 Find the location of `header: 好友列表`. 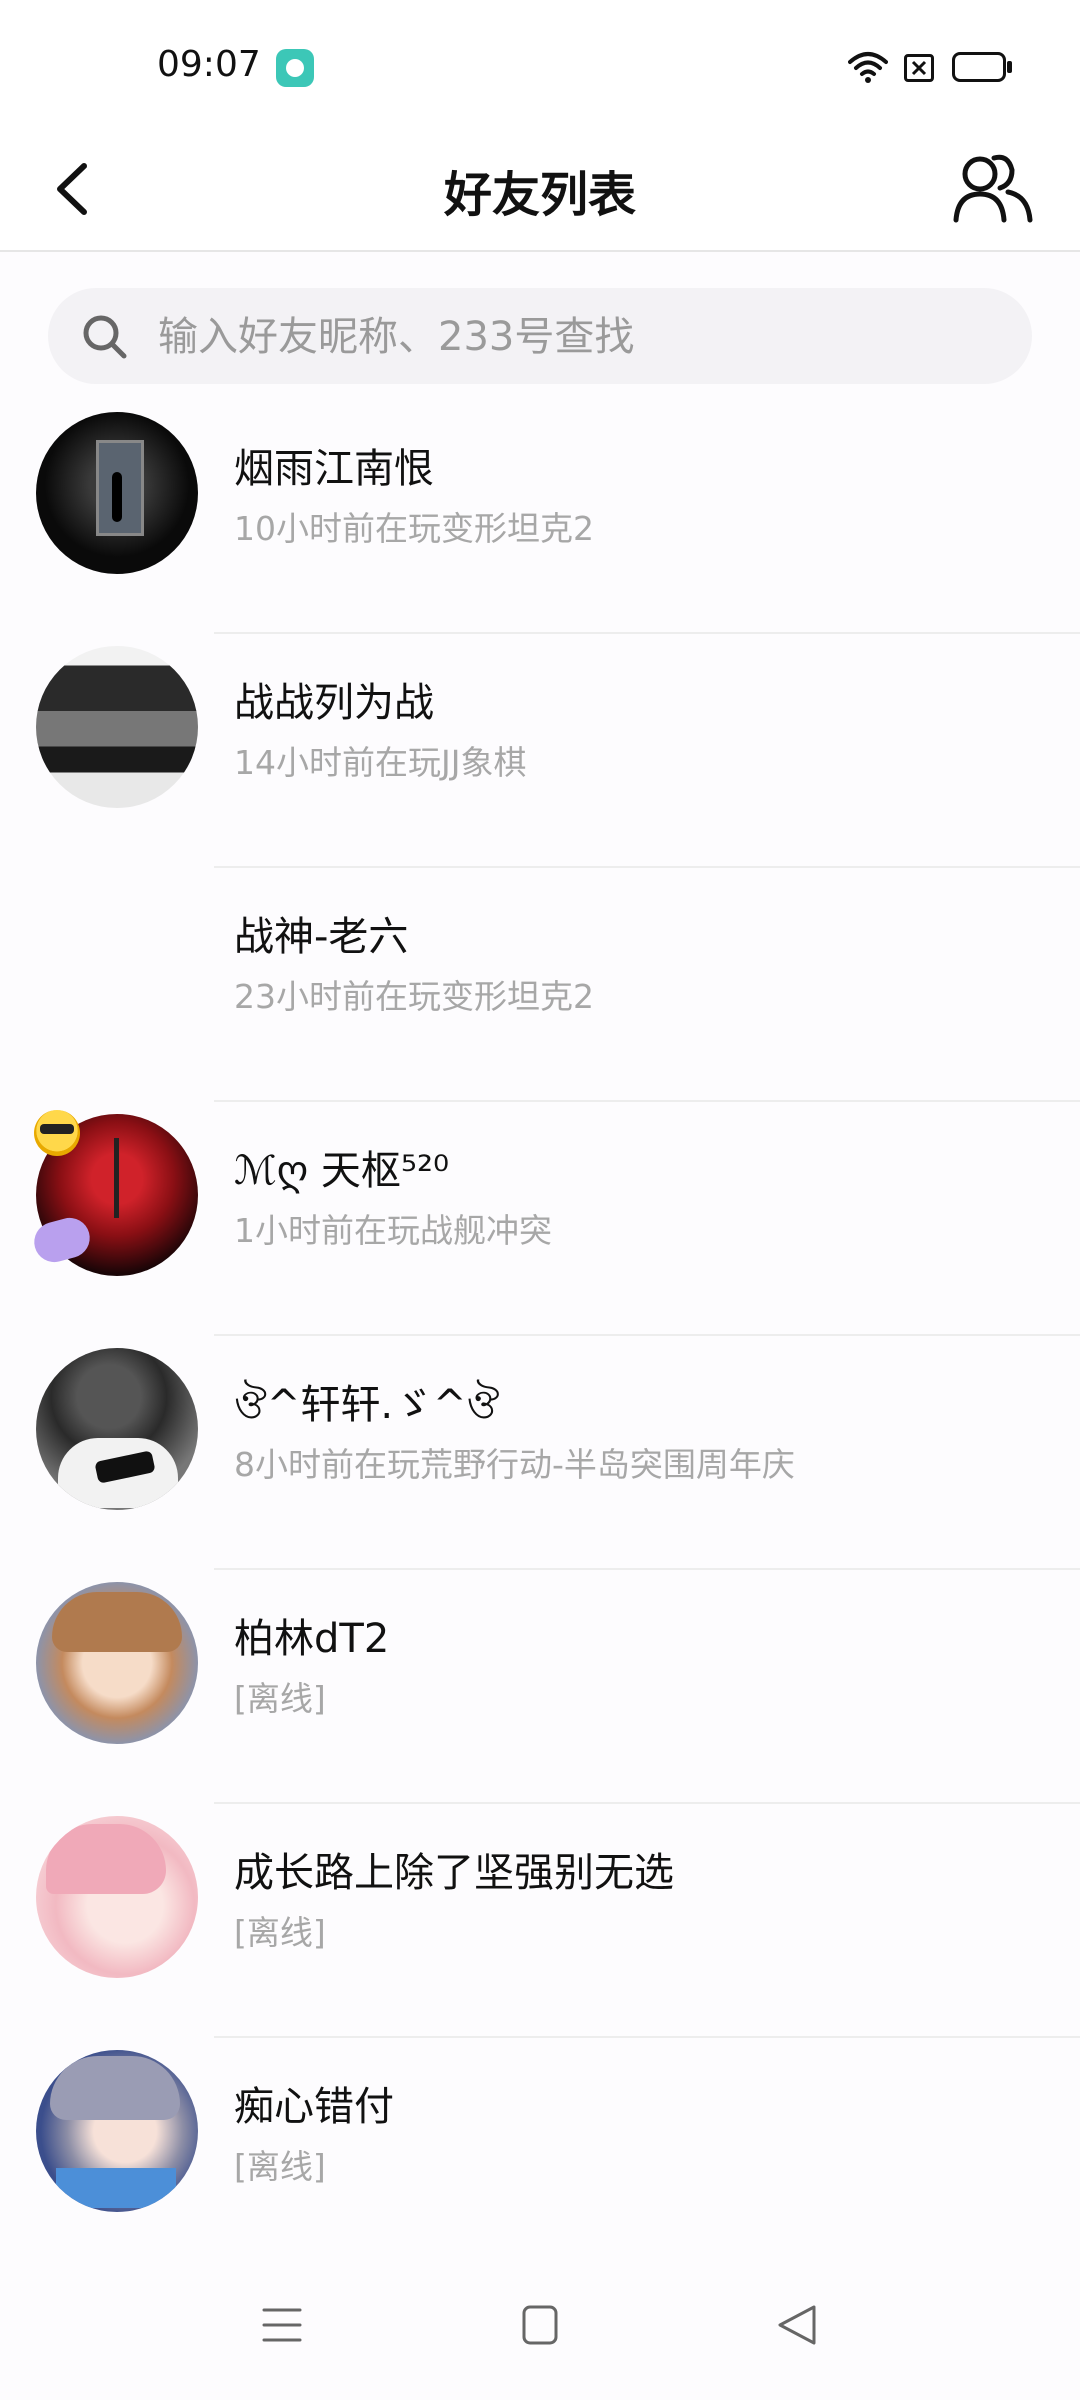

header: 好友列表 is located at coordinates (540, 190).